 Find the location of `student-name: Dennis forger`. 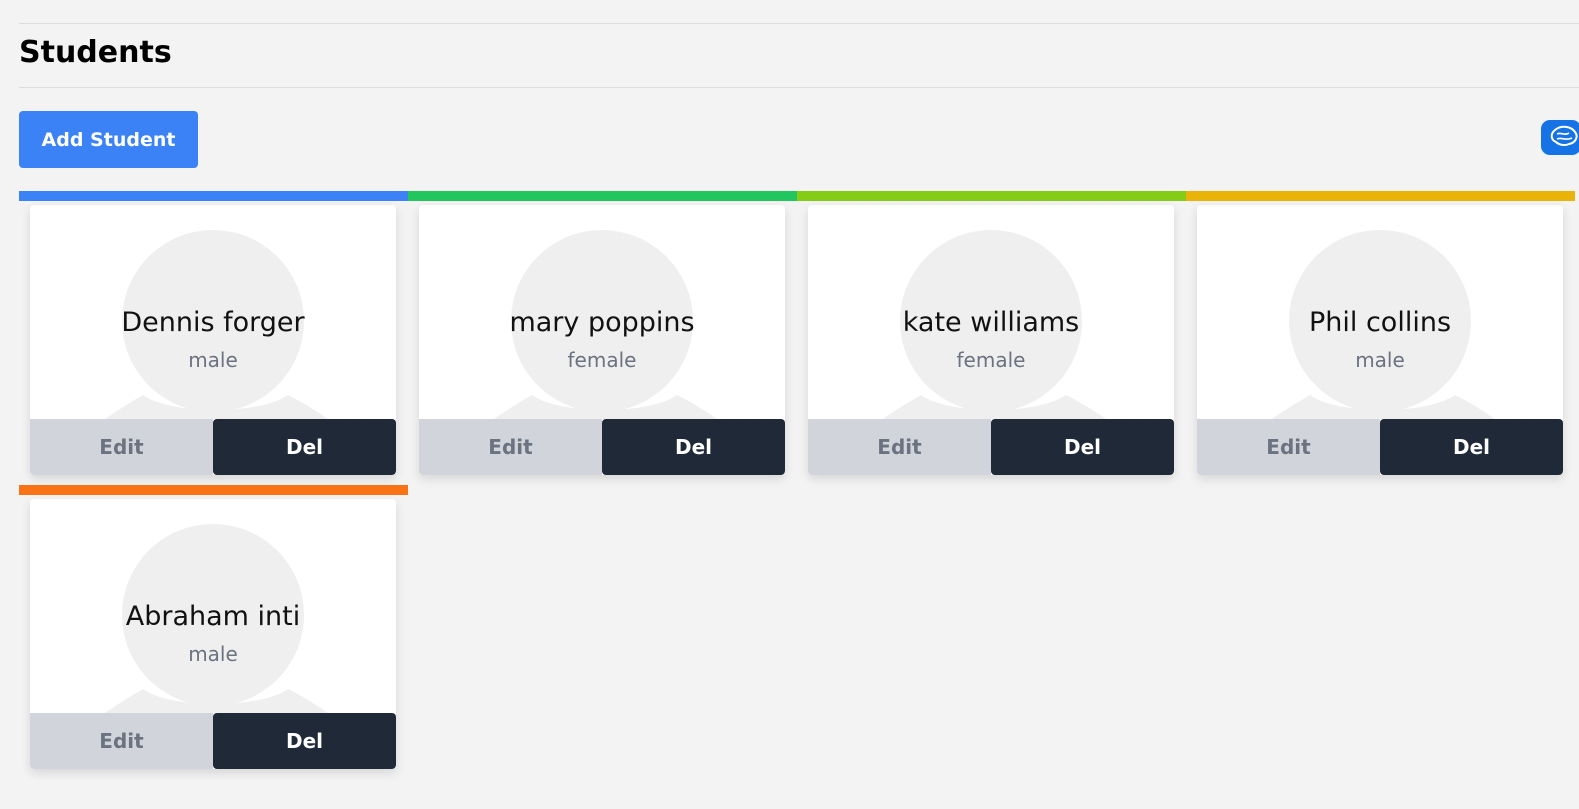

student-name: Dennis forger is located at coordinates (213, 322).